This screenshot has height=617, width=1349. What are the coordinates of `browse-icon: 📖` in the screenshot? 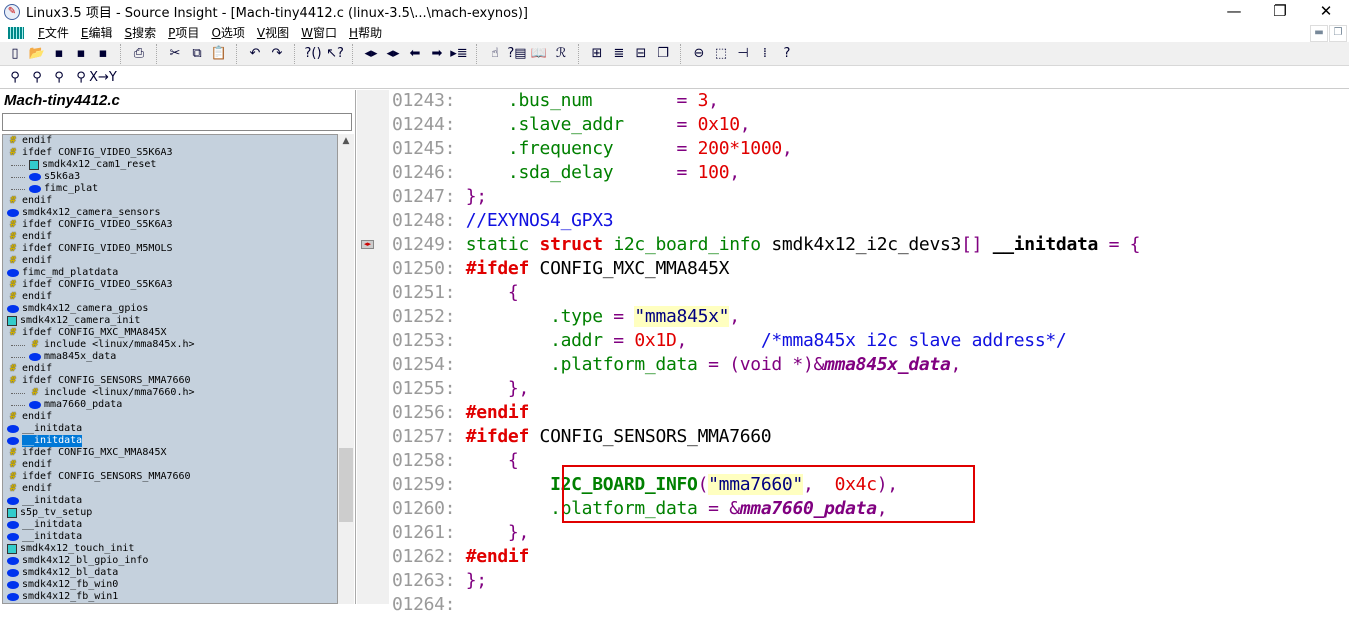 It's located at (539, 54).